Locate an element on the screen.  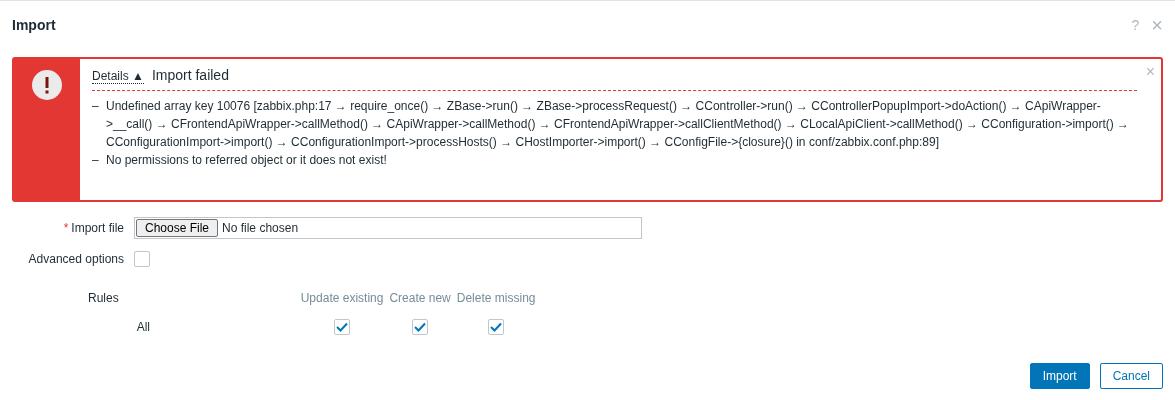
dialog-title: Import is located at coordinates (34, 25).